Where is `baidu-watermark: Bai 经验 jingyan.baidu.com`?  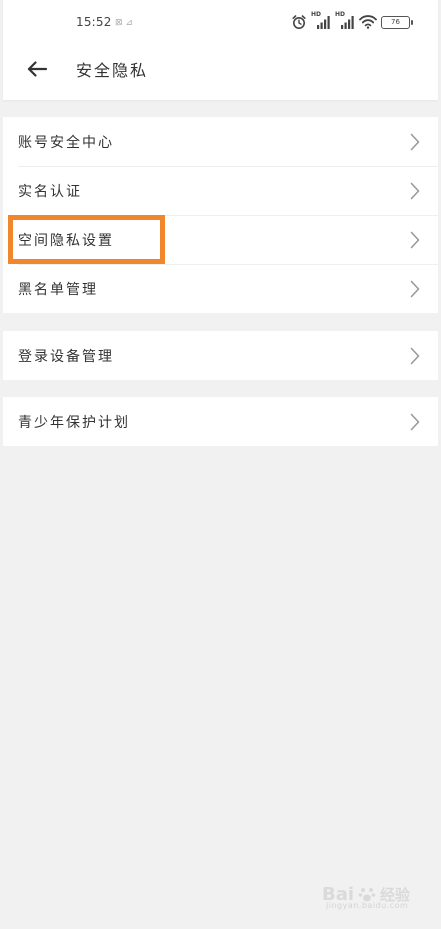 baidu-watermark: Bai 经验 jingyan.baidu.com is located at coordinates (370, 894).